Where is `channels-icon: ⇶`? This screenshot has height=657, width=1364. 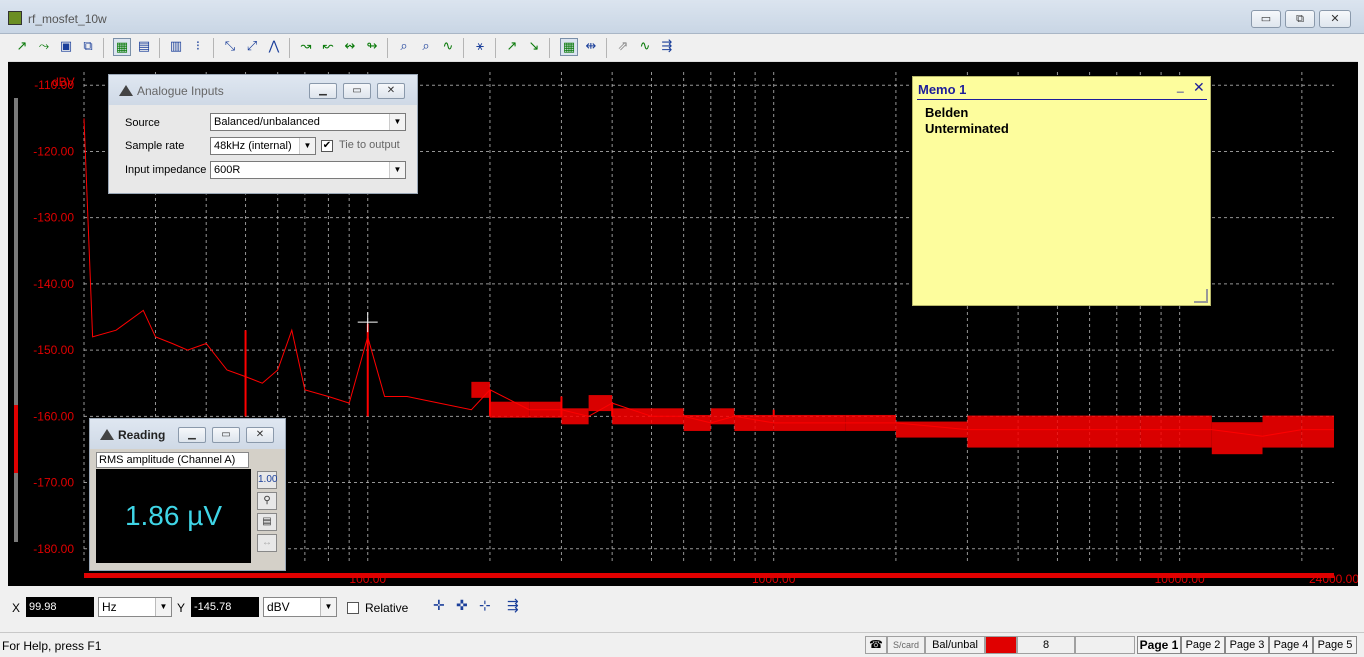 channels-icon: ⇶ is located at coordinates (667, 47).